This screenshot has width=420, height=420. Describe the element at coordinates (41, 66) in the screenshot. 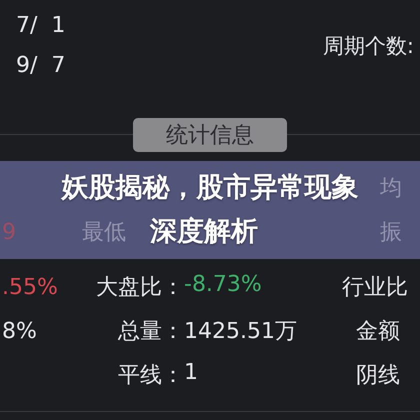

I see `period-value: 9/ 7` at that location.